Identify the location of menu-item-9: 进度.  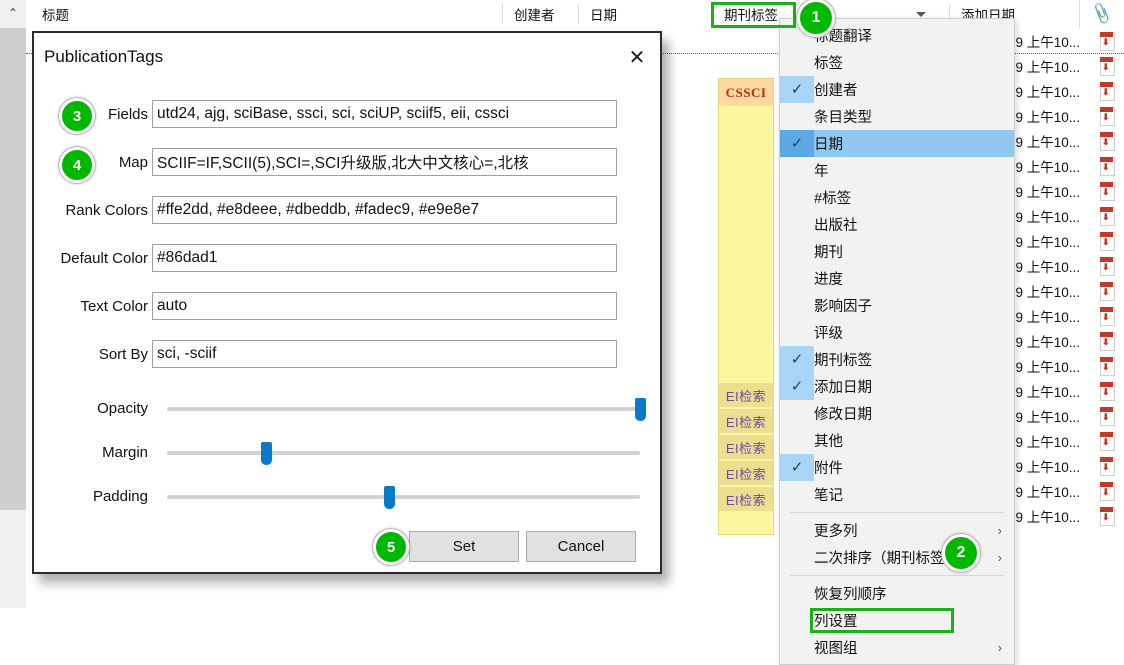
(897, 278).